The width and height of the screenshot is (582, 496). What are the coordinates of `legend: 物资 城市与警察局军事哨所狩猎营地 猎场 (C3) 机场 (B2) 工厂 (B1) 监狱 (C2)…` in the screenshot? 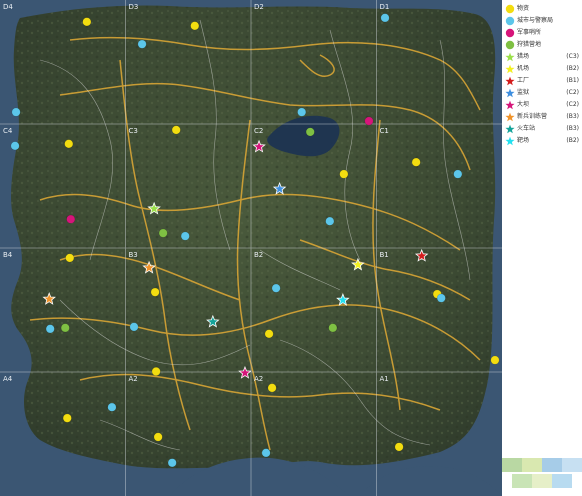 It's located at (543, 90).